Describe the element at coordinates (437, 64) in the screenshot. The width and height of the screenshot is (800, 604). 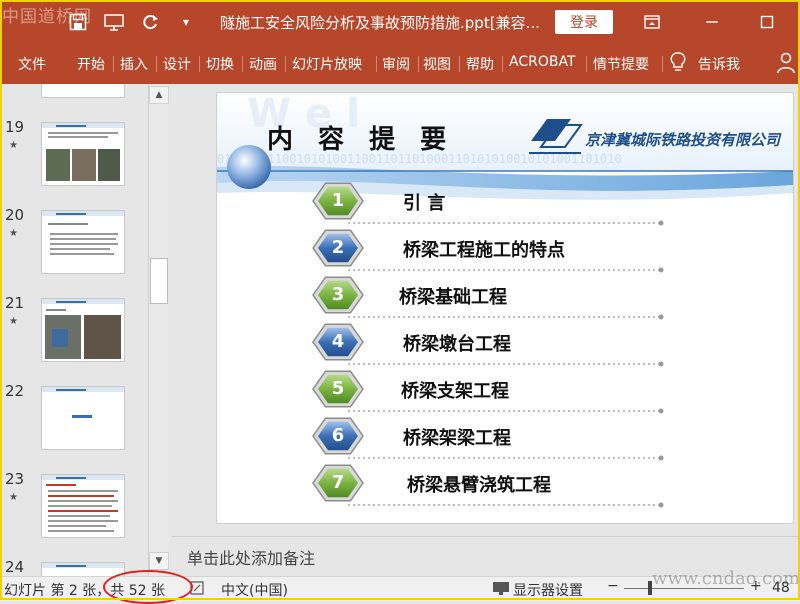
I see `tab-view: 视图` at that location.